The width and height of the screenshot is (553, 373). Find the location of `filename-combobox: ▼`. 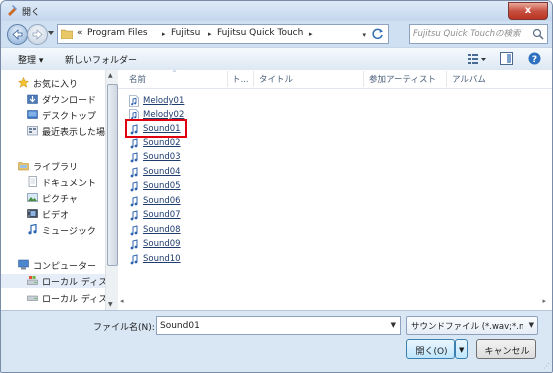

filename-combobox: ▼ is located at coordinates (278, 325).